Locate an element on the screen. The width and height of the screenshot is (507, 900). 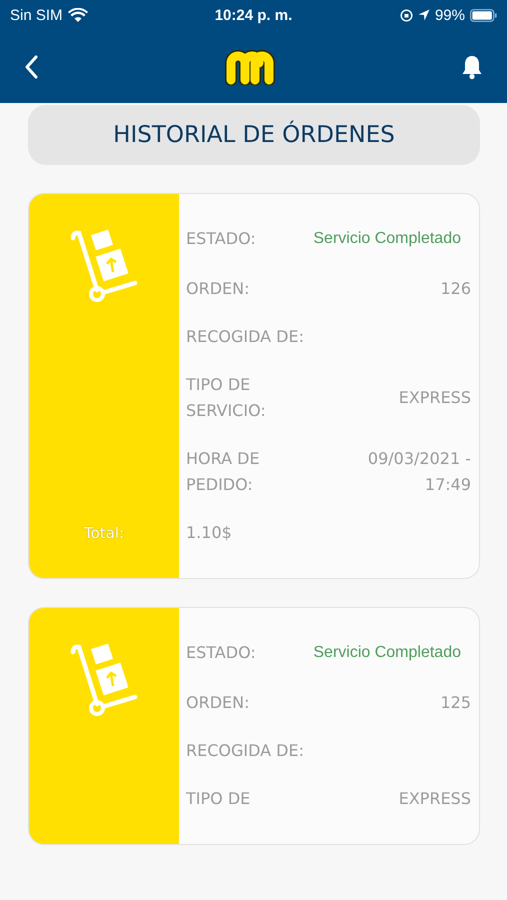
field-label: HORA DE PEDIDO: is located at coordinates (223, 472).